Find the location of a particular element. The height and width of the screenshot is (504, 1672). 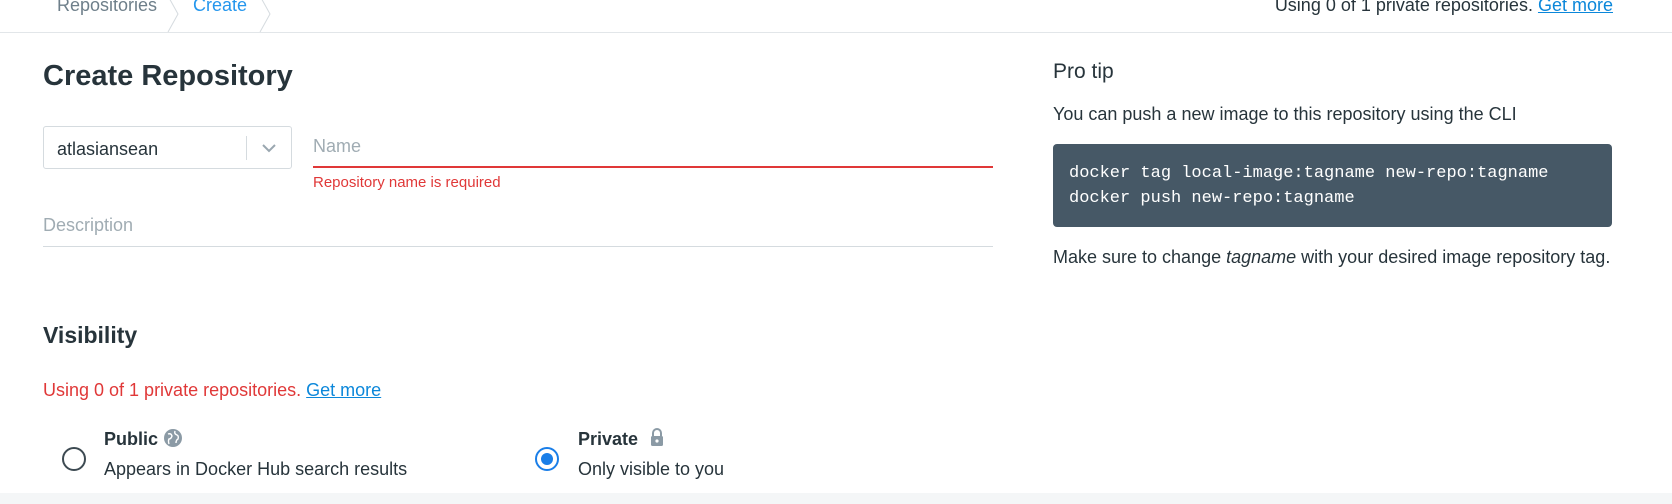

code-line: docker push new-repo:tagname is located at coordinates (1212, 198).